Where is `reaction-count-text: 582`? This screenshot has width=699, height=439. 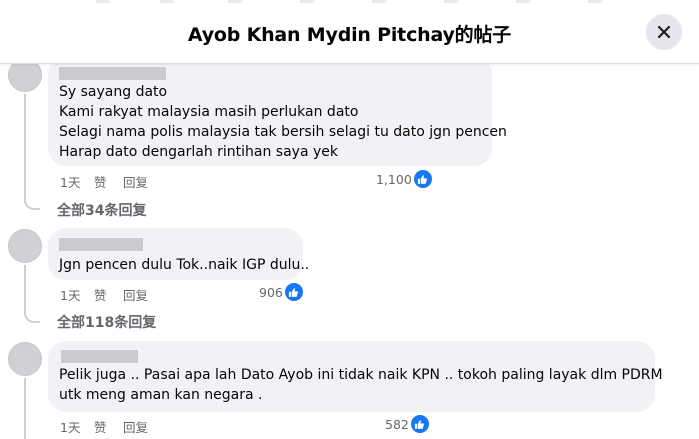
reaction-count-text: 582 is located at coordinates (397, 424).